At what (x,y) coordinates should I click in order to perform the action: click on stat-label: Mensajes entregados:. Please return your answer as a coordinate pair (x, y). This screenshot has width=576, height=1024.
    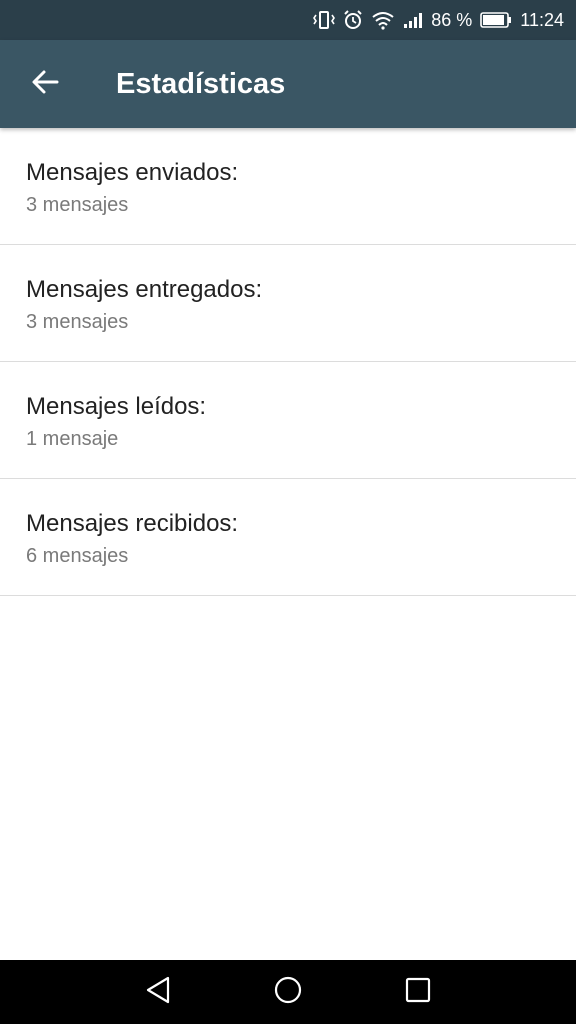
    Looking at the image, I should click on (144, 289).